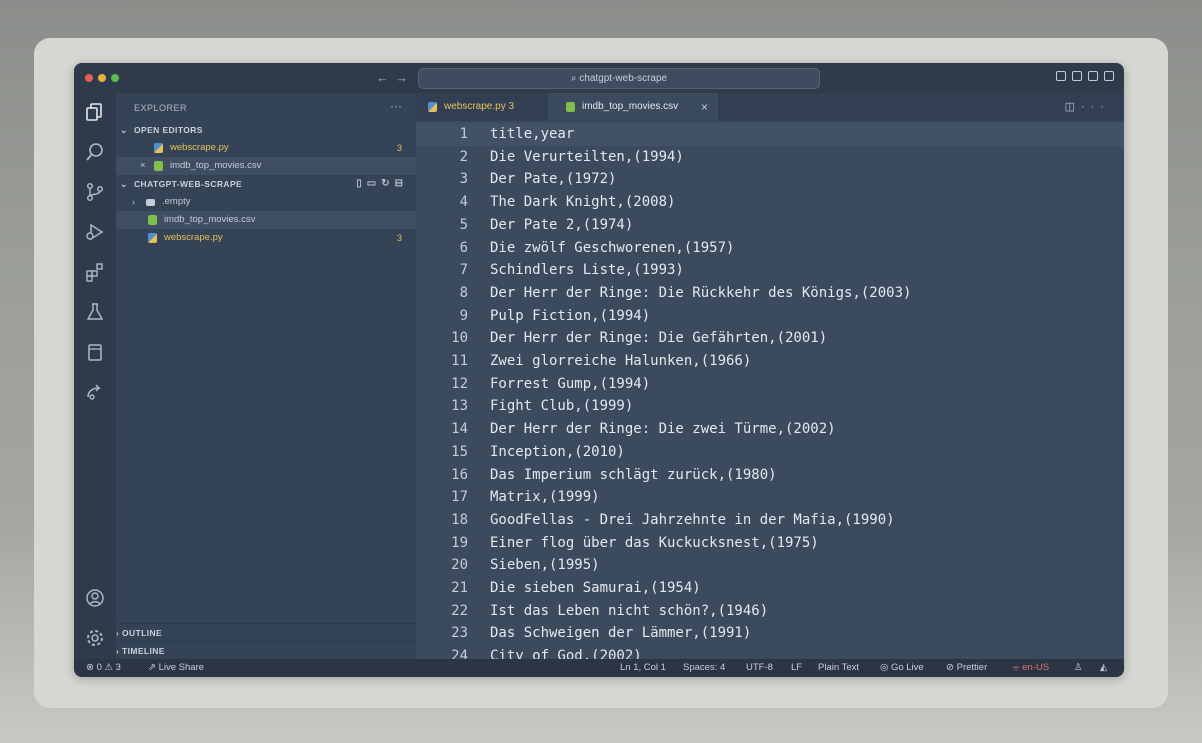 The image size is (1202, 743). I want to click on code-line: 3 Der Pate,(1972), so click(770, 179).